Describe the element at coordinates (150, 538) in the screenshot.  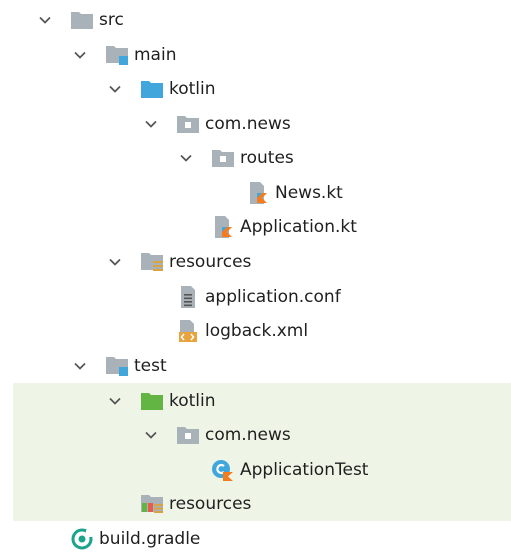
I see `tree-item-label: build.gradle` at that location.